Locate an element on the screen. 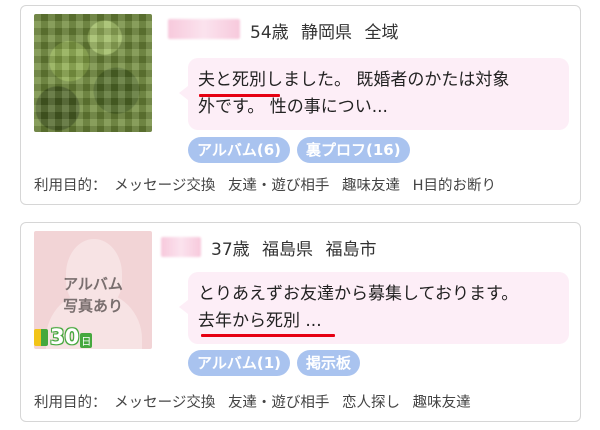 Image resolution: width=600 pixels, height=430 pixels. profile-photo-blurred is located at coordinates (93, 73).